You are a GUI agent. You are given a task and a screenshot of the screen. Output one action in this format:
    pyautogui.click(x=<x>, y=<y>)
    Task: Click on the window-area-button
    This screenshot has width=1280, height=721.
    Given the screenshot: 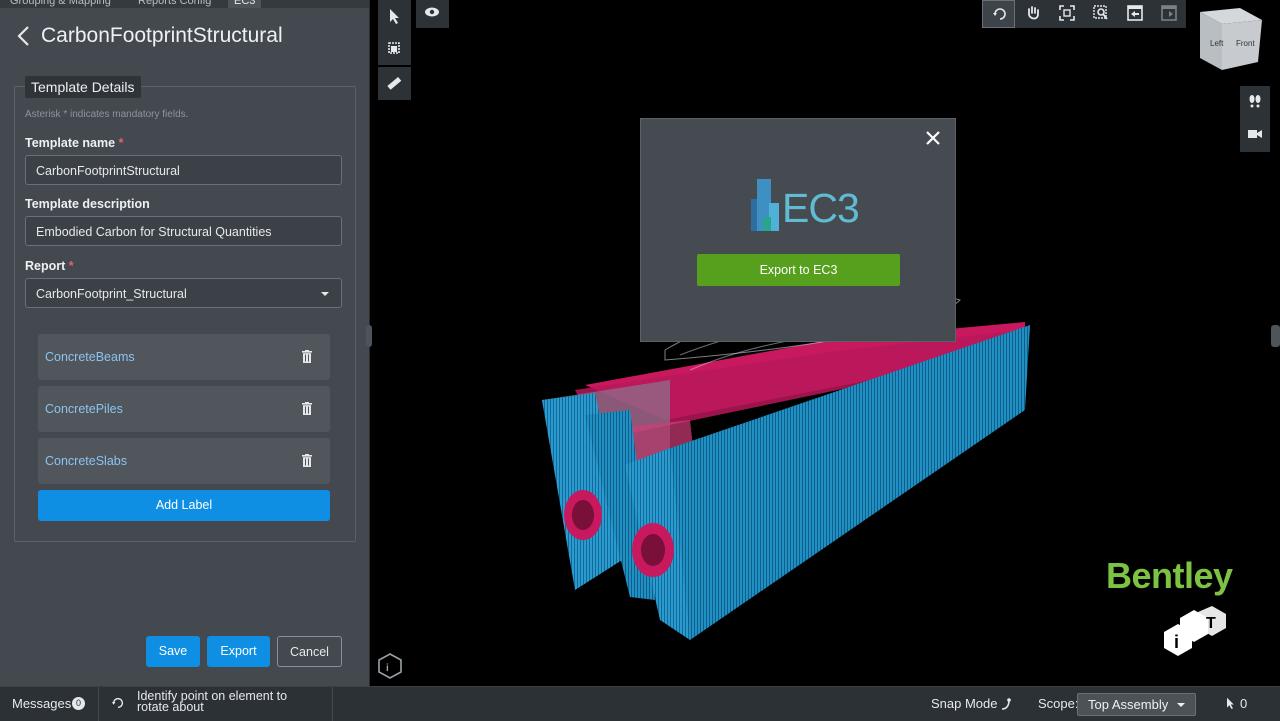 What is the action you would take?
    pyautogui.click(x=1100, y=14)
    